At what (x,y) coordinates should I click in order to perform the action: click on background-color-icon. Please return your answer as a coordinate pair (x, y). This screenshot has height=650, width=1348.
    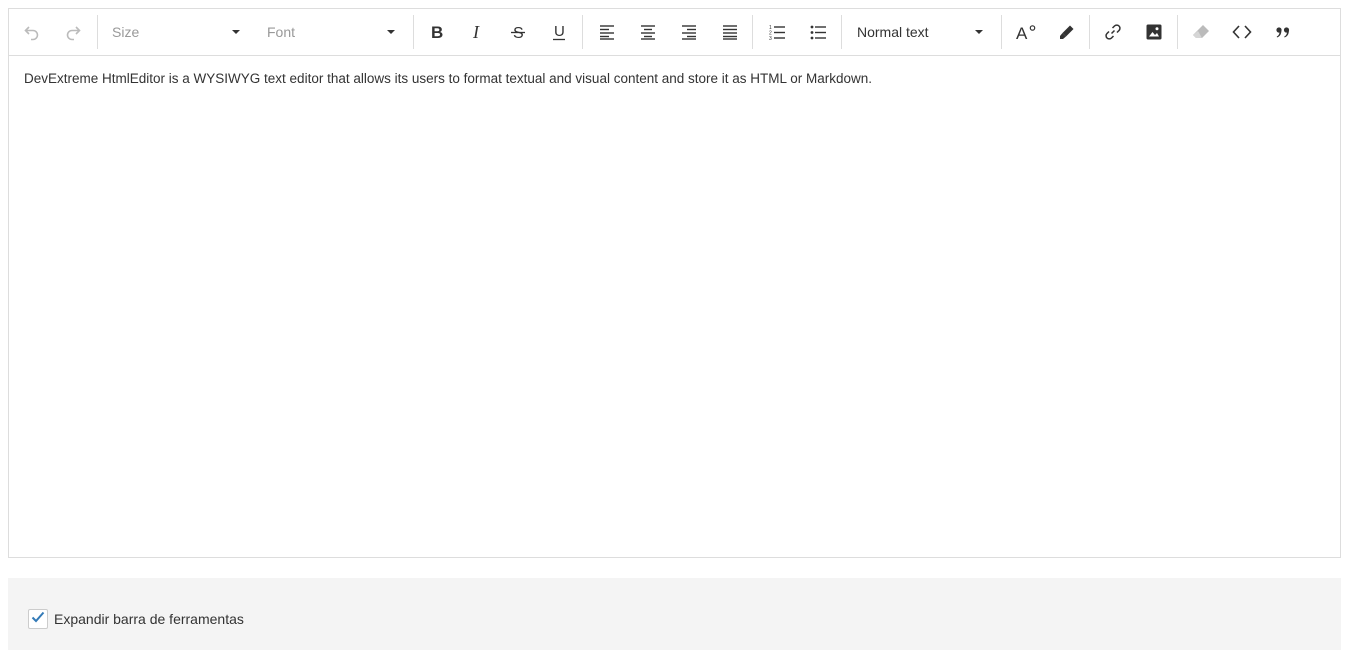
    Looking at the image, I should click on (1067, 32).